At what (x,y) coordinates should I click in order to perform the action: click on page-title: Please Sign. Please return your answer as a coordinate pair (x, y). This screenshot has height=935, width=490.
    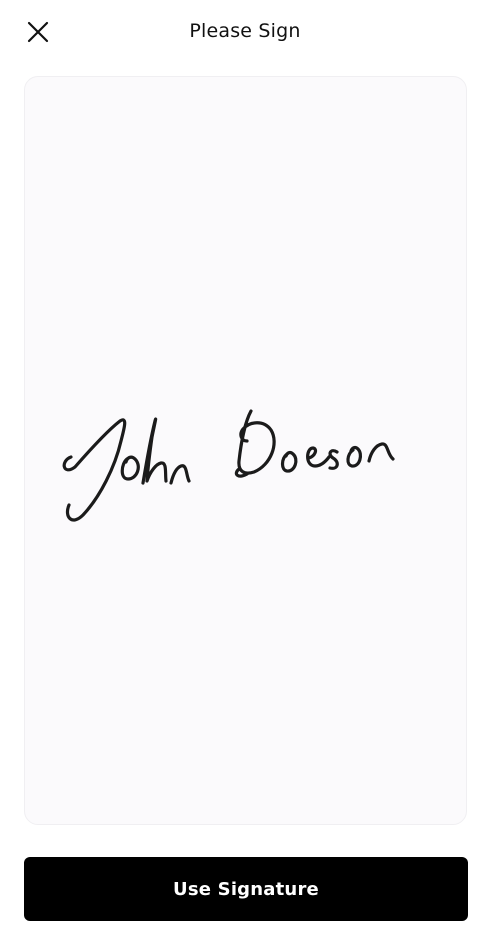
    Looking at the image, I should click on (245, 31).